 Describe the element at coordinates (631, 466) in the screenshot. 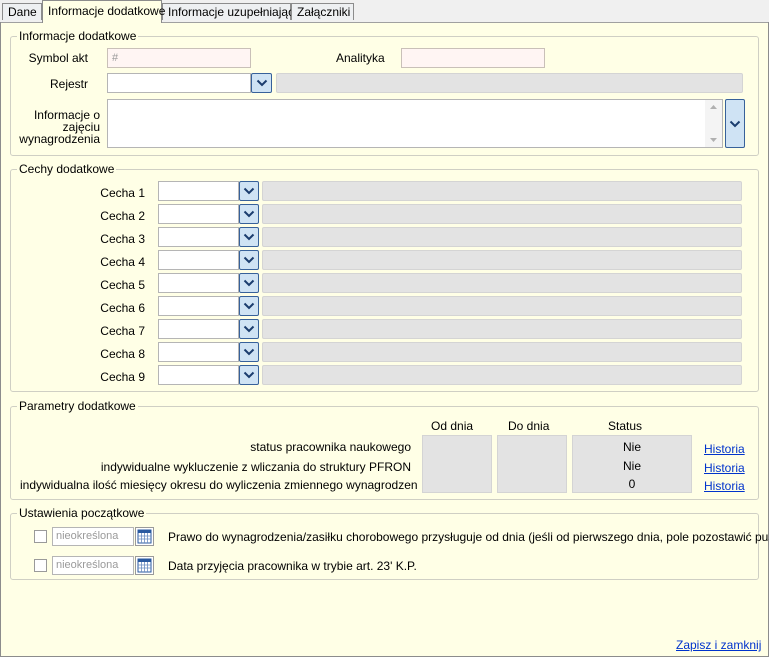

I see `param-status-pfron: Nie` at that location.